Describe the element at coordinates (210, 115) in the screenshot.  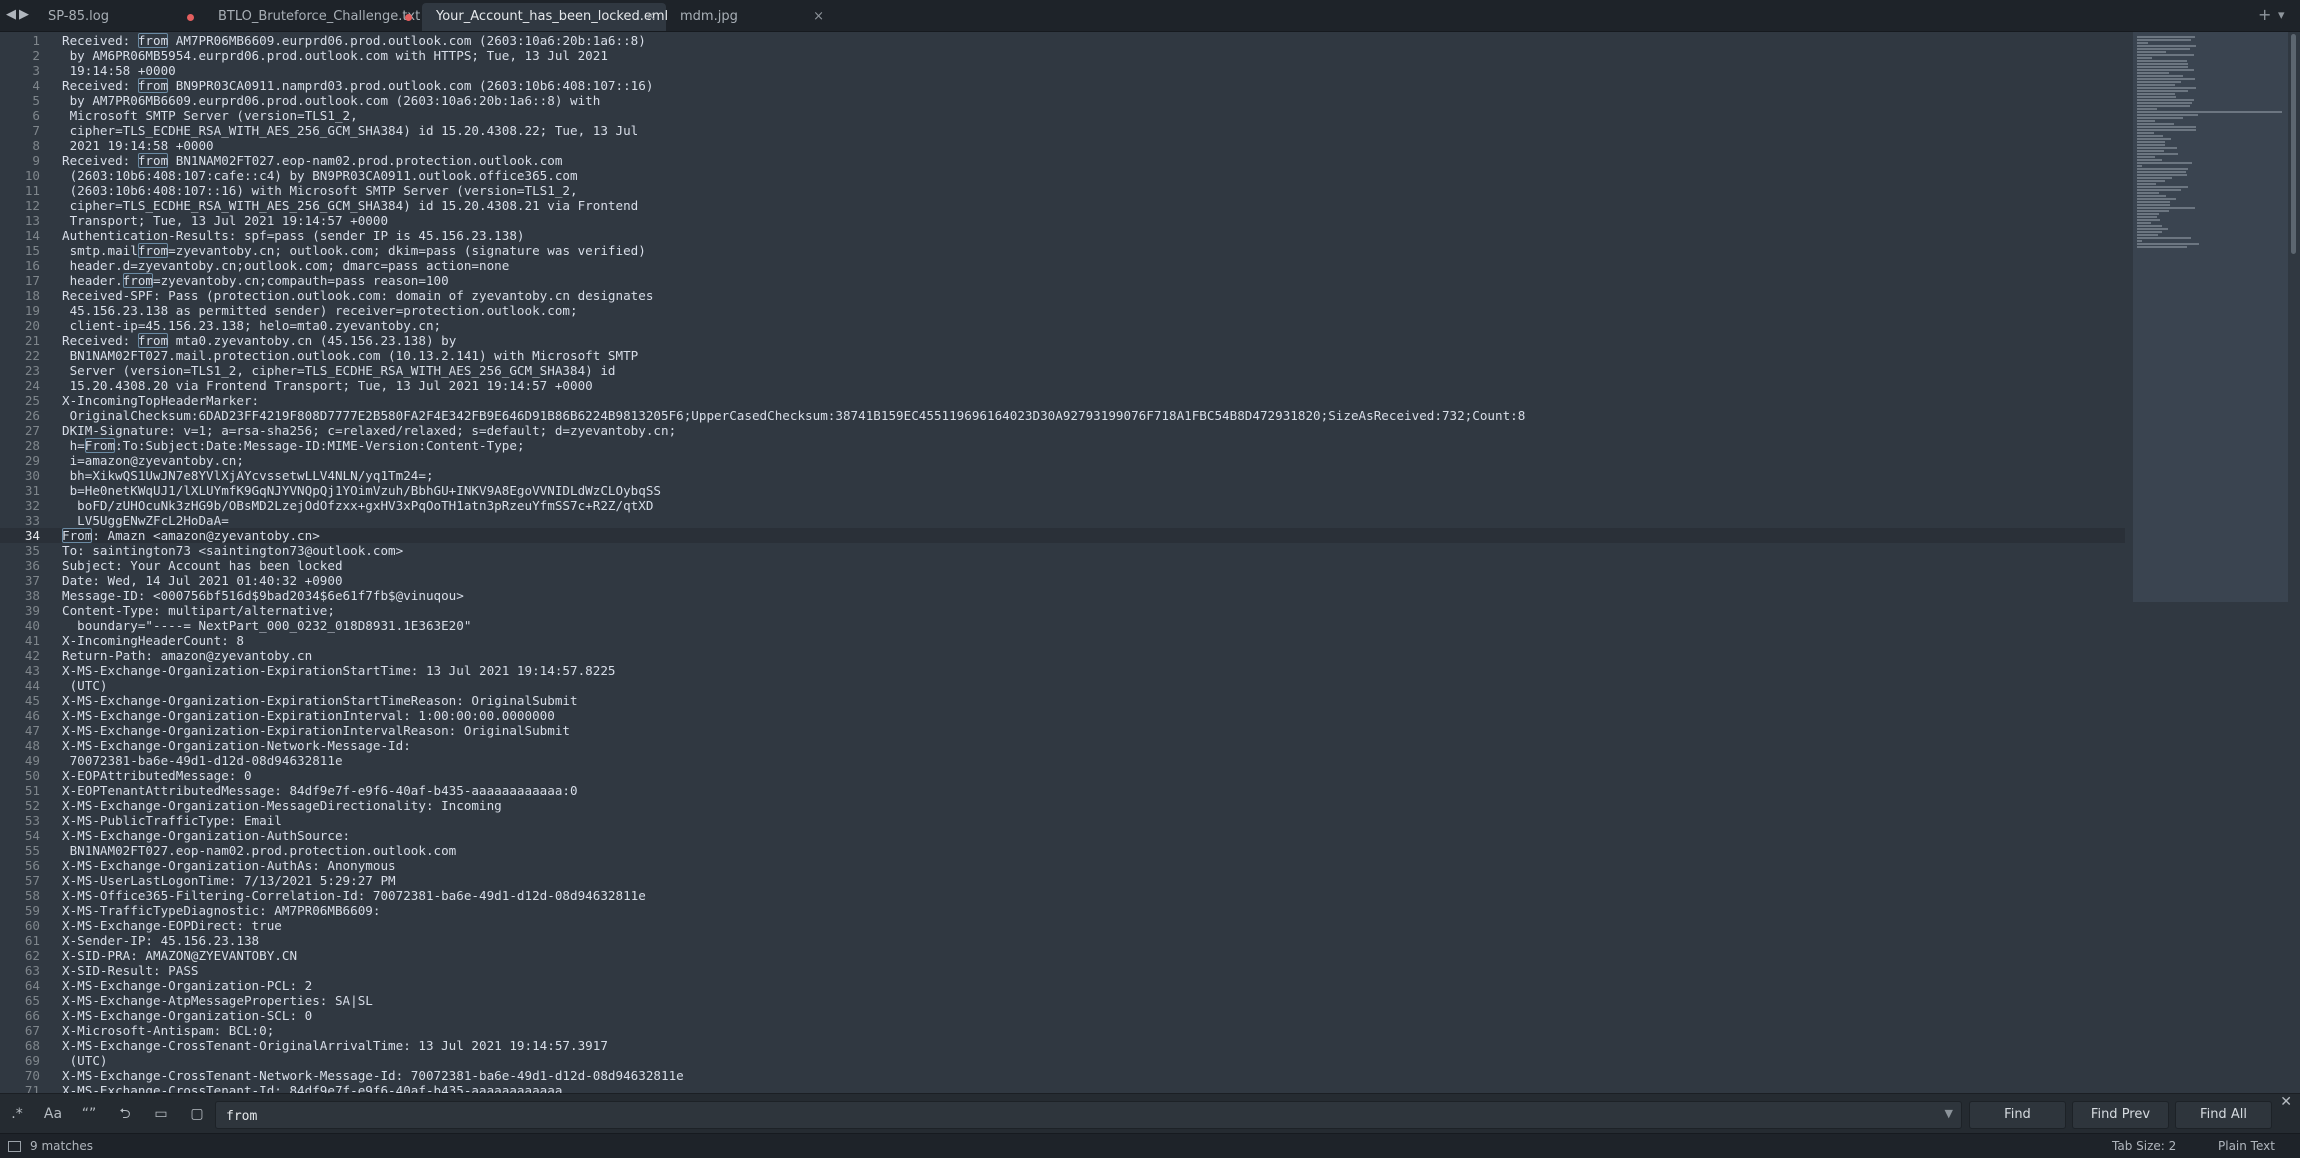
I see `code-line: Microsoft SMTP Server (version=TLS1_2,` at that location.